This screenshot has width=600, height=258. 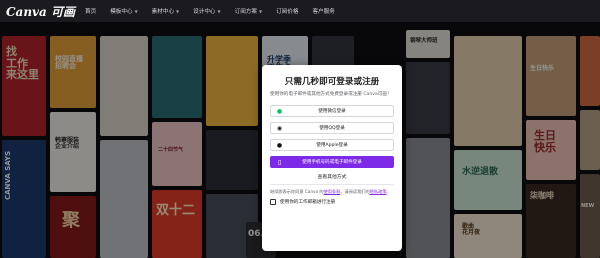 I want to click on nav-plans-label: 订阅方案, so click(x=245, y=12).